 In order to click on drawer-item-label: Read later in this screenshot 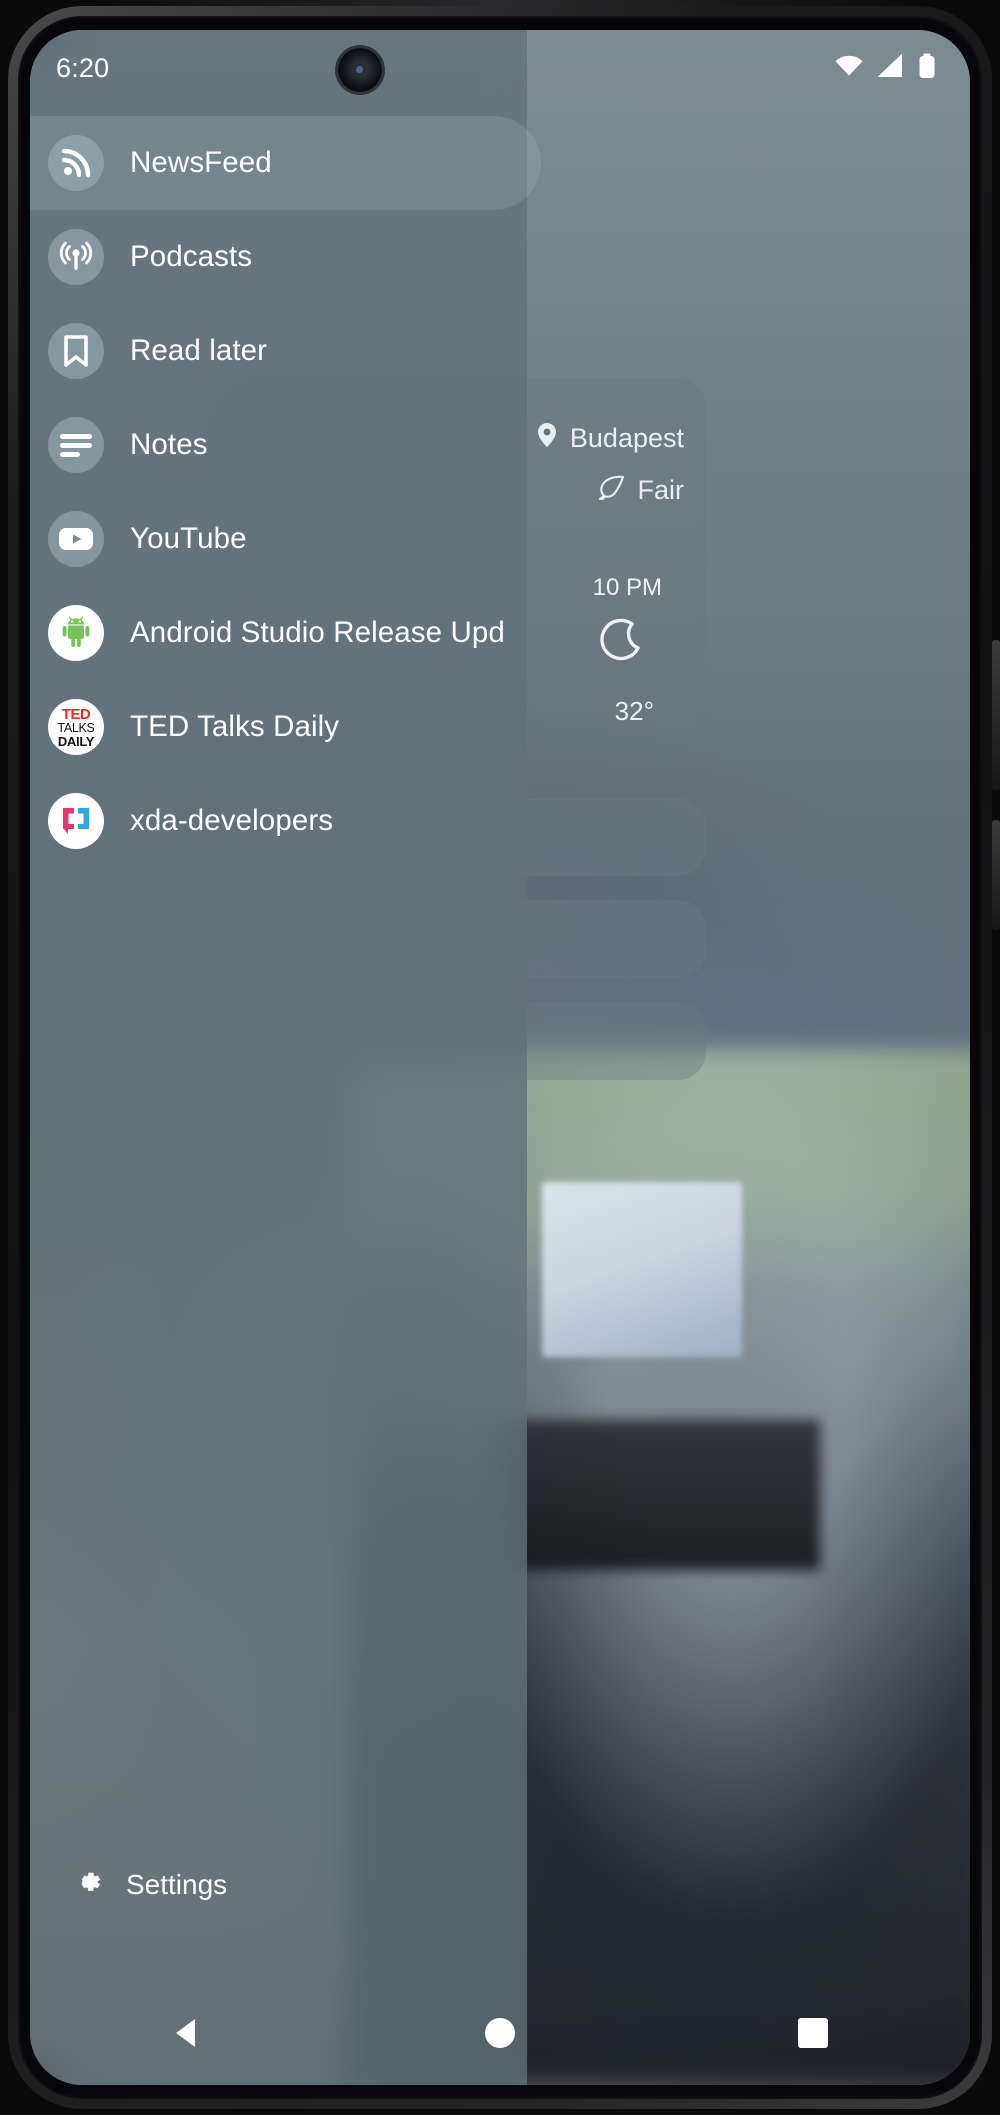, I will do `click(199, 350)`.